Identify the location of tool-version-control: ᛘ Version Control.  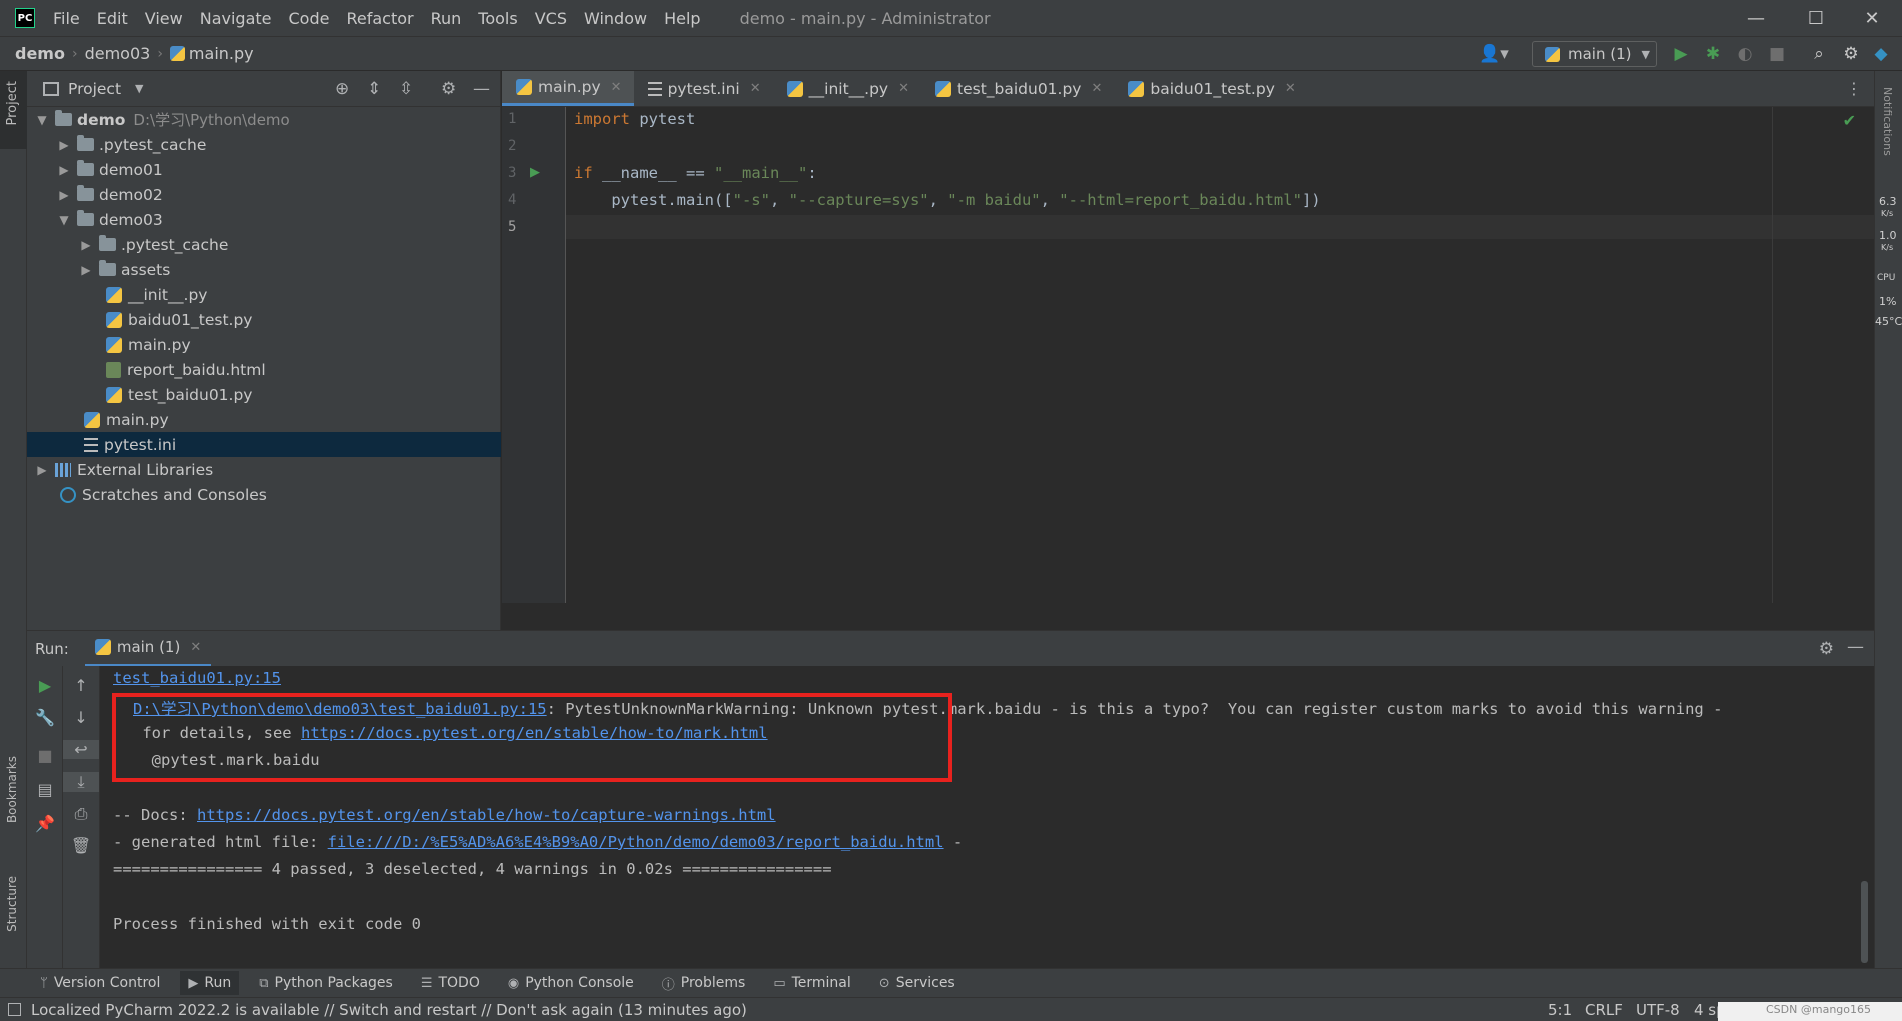
(100, 983).